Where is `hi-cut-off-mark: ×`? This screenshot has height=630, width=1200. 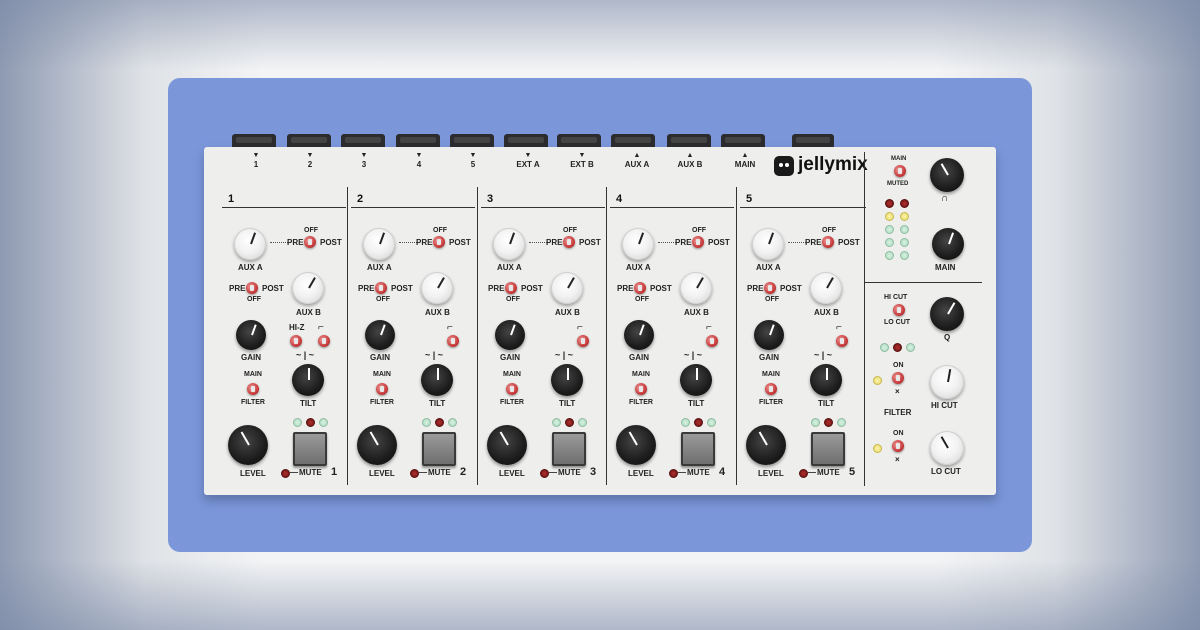 hi-cut-off-mark: × is located at coordinates (897, 391).